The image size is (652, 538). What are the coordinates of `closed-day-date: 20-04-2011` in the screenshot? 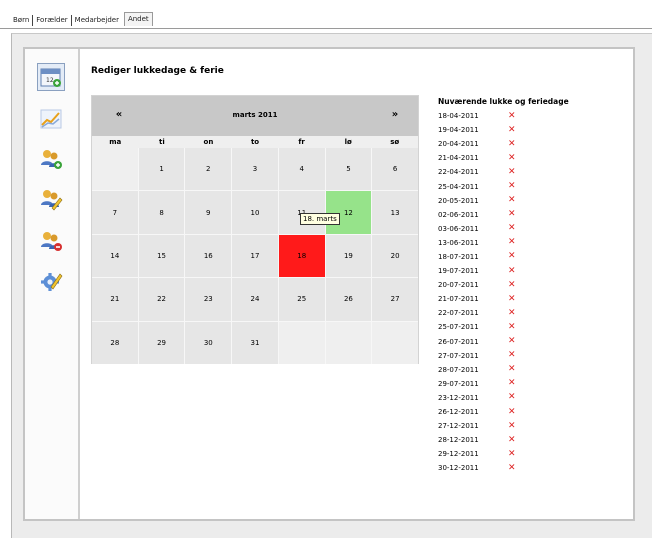 It's located at (458, 144).